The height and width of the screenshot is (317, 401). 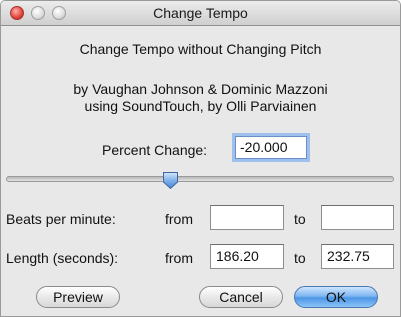 I want to click on bpm-to-input, so click(x=357, y=217).